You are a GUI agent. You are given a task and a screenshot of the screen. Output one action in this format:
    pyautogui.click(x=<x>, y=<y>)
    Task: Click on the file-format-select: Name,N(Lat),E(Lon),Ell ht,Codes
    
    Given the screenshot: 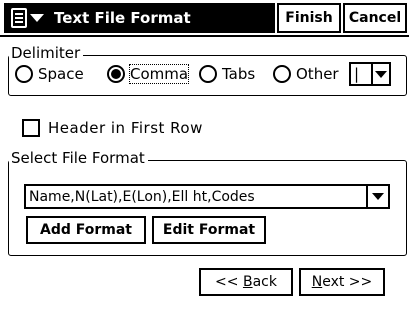 What is the action you would take?
    pyautogui.click(x=207, y=196)
    